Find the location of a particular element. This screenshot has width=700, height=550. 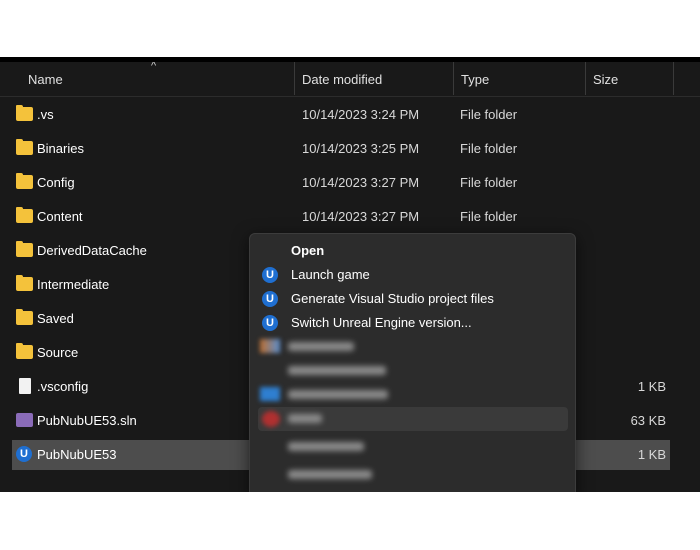

menu-item-label: Generate Visual Studio project files is located at coordinates (392, 298).